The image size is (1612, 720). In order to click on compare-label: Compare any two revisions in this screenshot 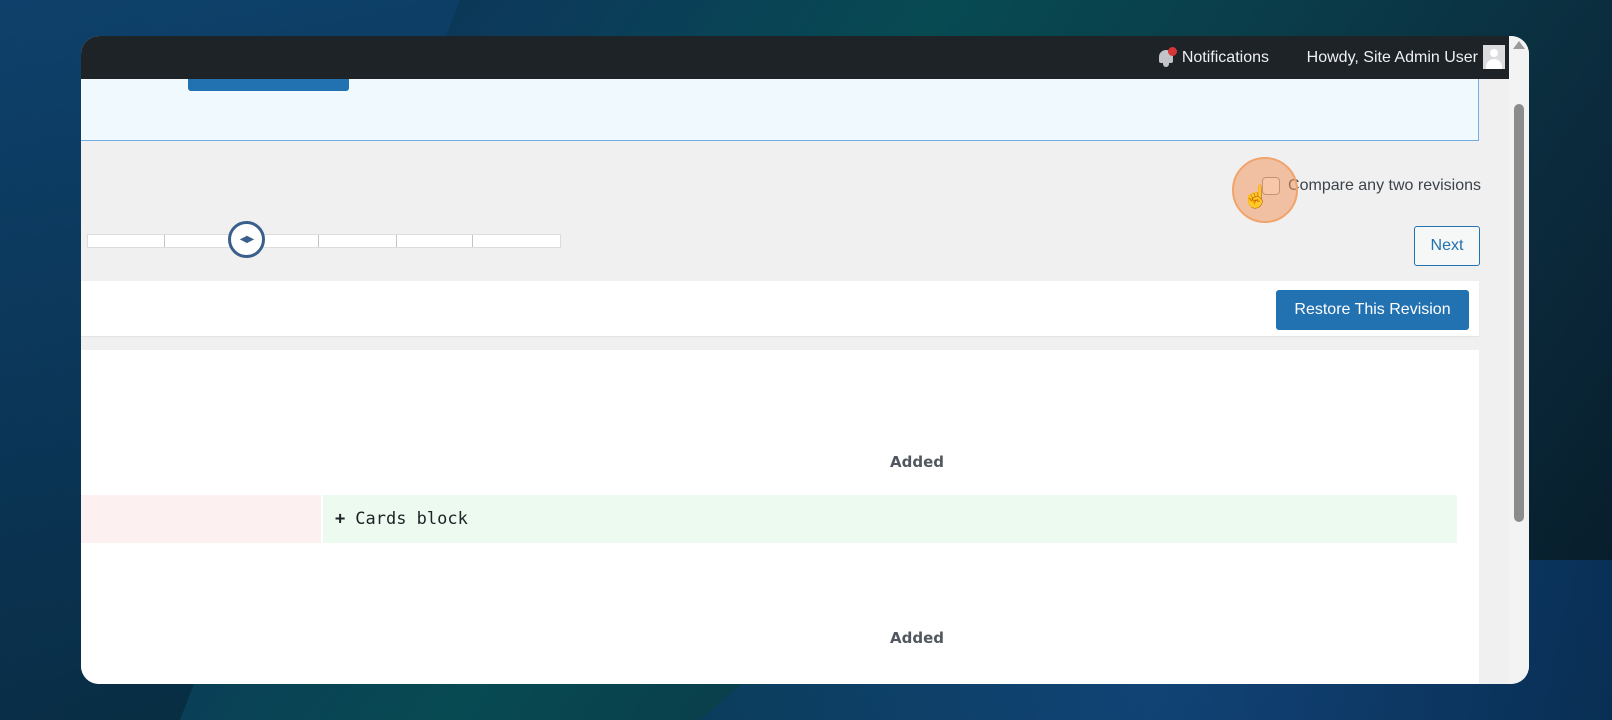, I will do `click(1384, 185)`.